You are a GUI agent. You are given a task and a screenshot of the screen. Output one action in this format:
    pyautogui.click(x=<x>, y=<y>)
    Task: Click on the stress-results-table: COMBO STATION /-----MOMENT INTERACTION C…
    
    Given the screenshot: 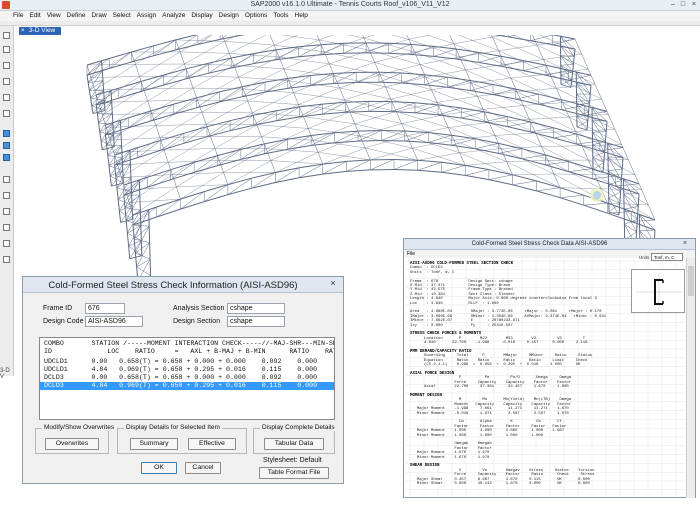 What is the action you would take?
    pyautogui.click(x=187, y=378)
    